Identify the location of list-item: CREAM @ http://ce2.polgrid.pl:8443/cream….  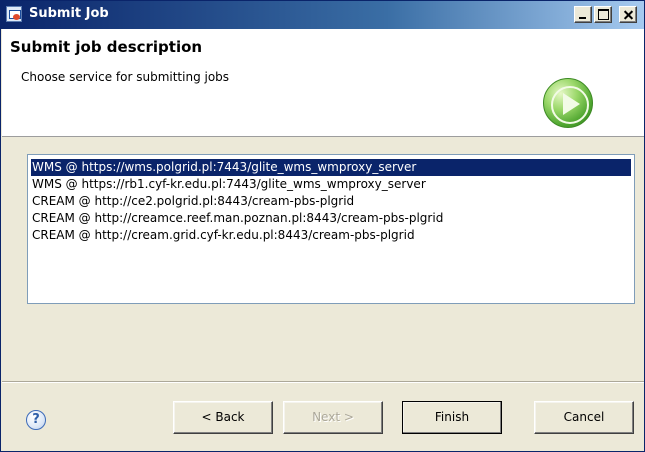
(331, 201).